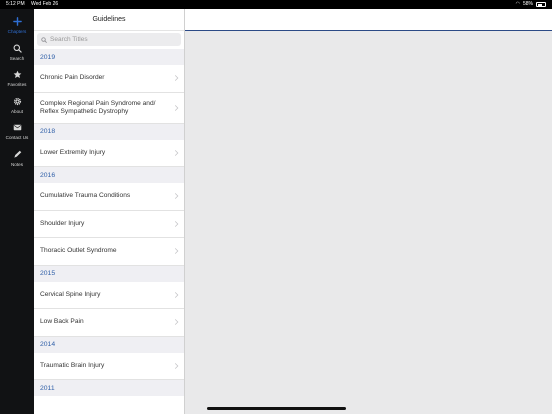 The image size is (552, 414). What do you see at coordinates (109, 79) in the screenshot?
I see `list-item: Chronic Pain Disorder` at bounding box center [109, 79].